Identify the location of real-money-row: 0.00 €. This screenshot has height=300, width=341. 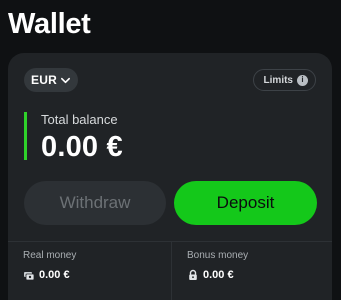
(46, 275).